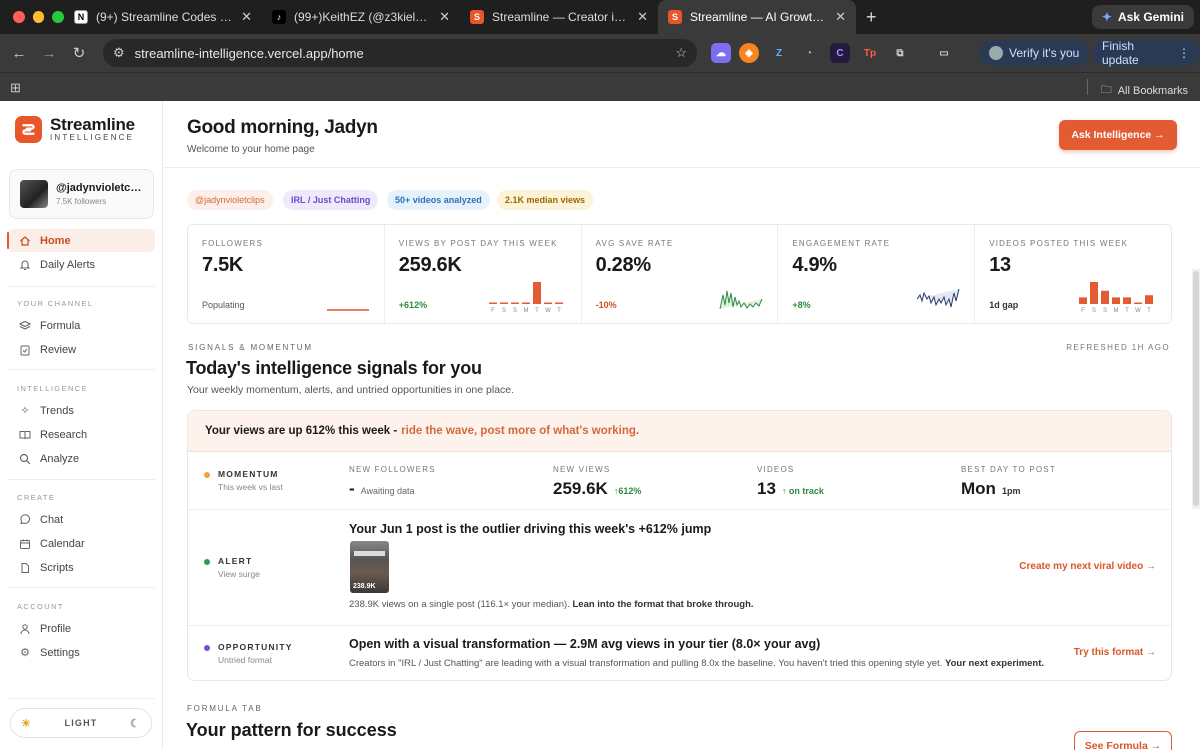 The image size is (1200, 750). I want to click on sidebar-item-formula: Formula, so click(81, 325).